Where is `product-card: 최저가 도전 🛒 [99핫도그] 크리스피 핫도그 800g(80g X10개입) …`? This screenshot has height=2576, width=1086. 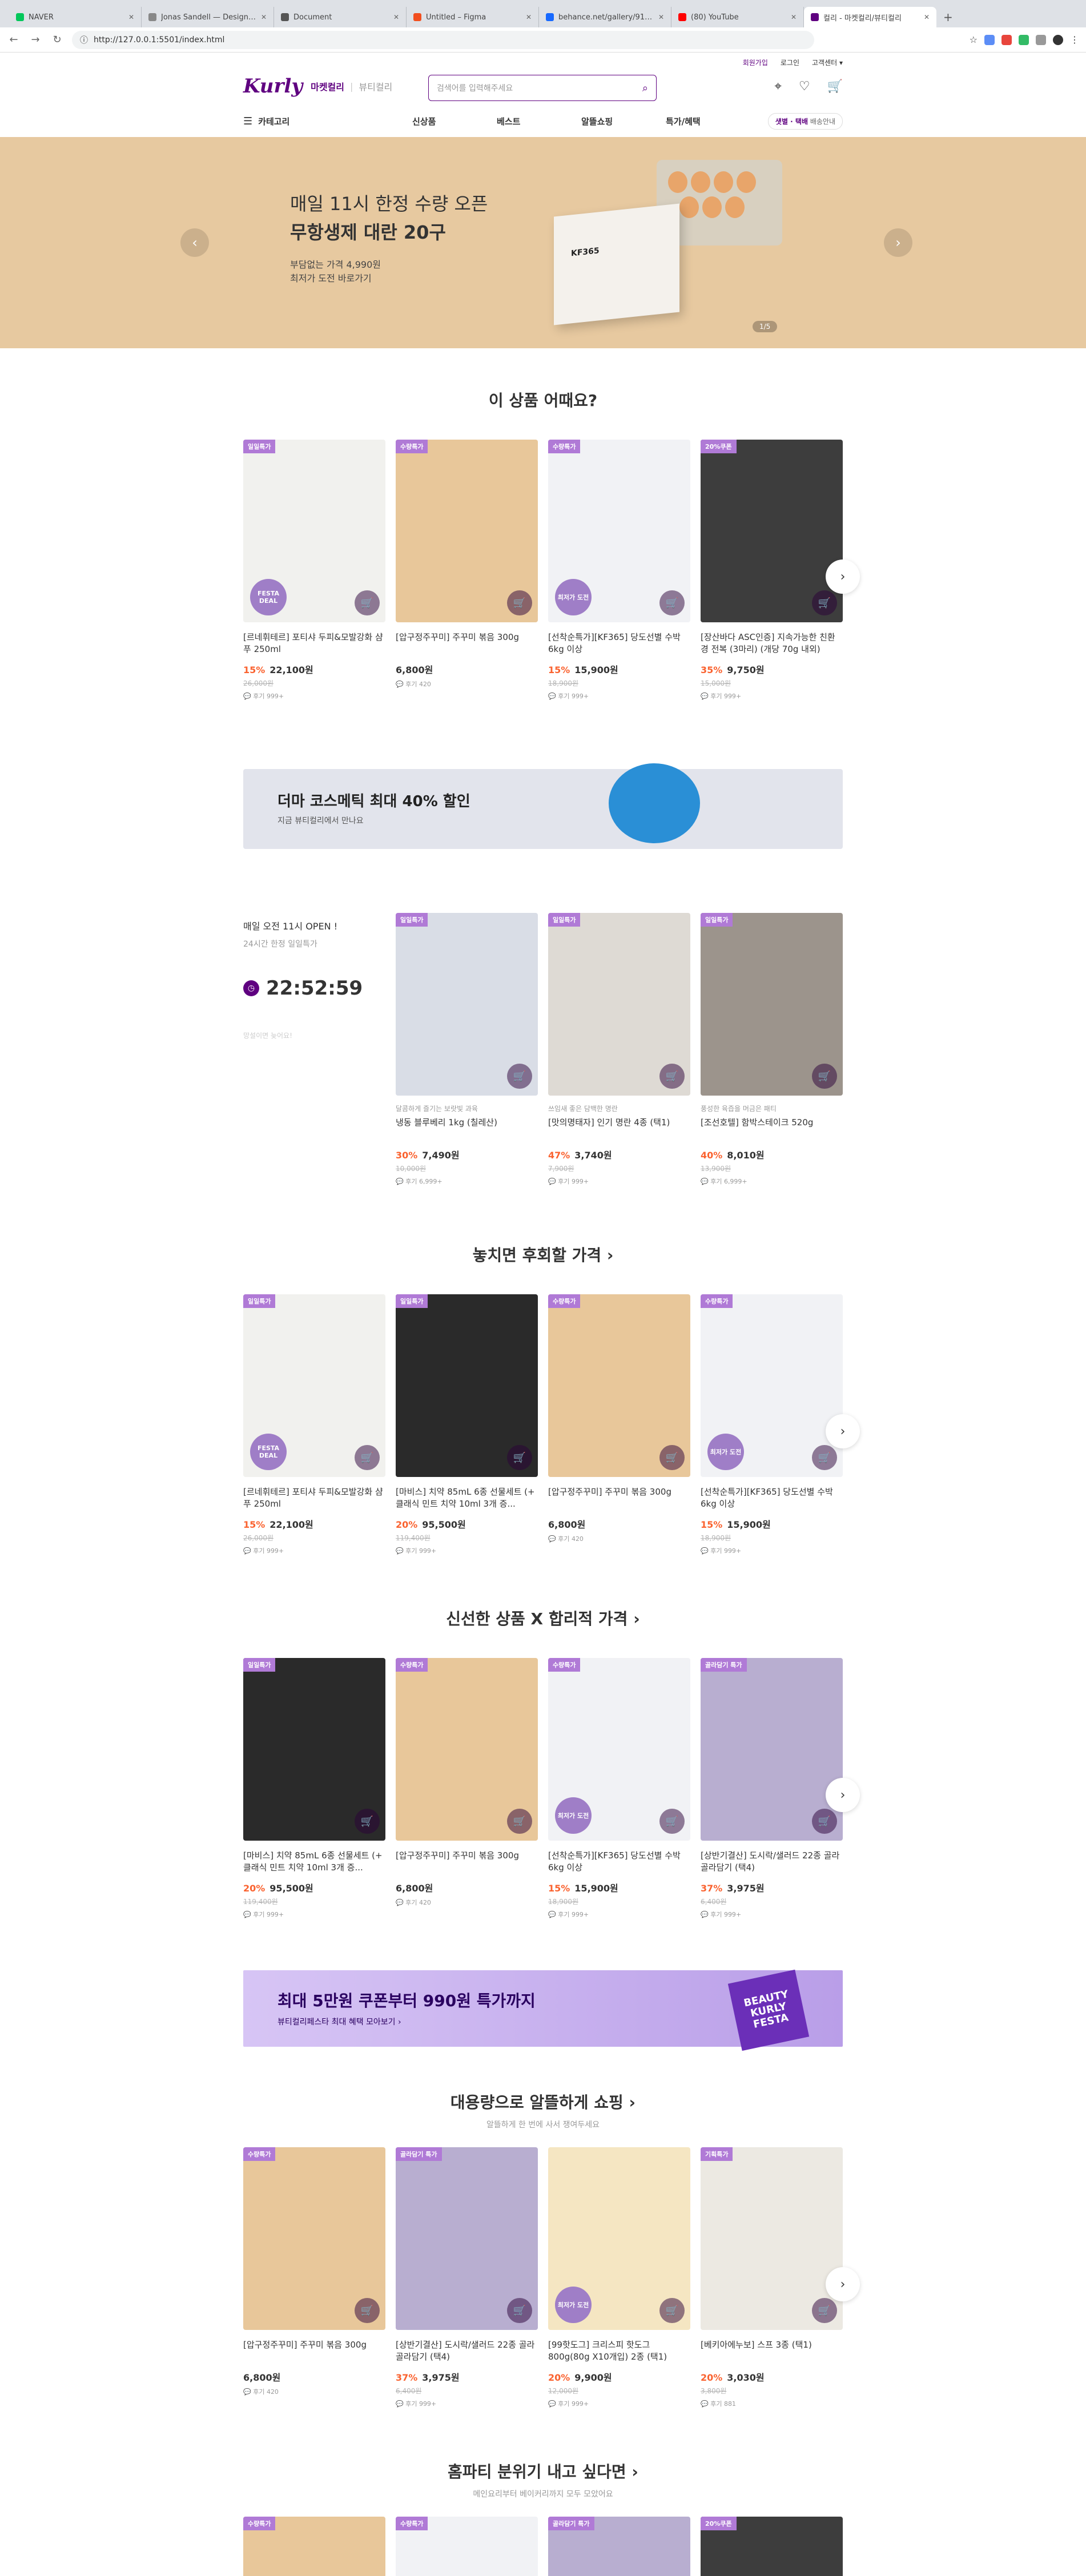 product-card: 최저가 도전 🛒 [99핫도그] 크리스피 핫도그 800g(80g X10개입) … is located at coordinates (619, 2277).